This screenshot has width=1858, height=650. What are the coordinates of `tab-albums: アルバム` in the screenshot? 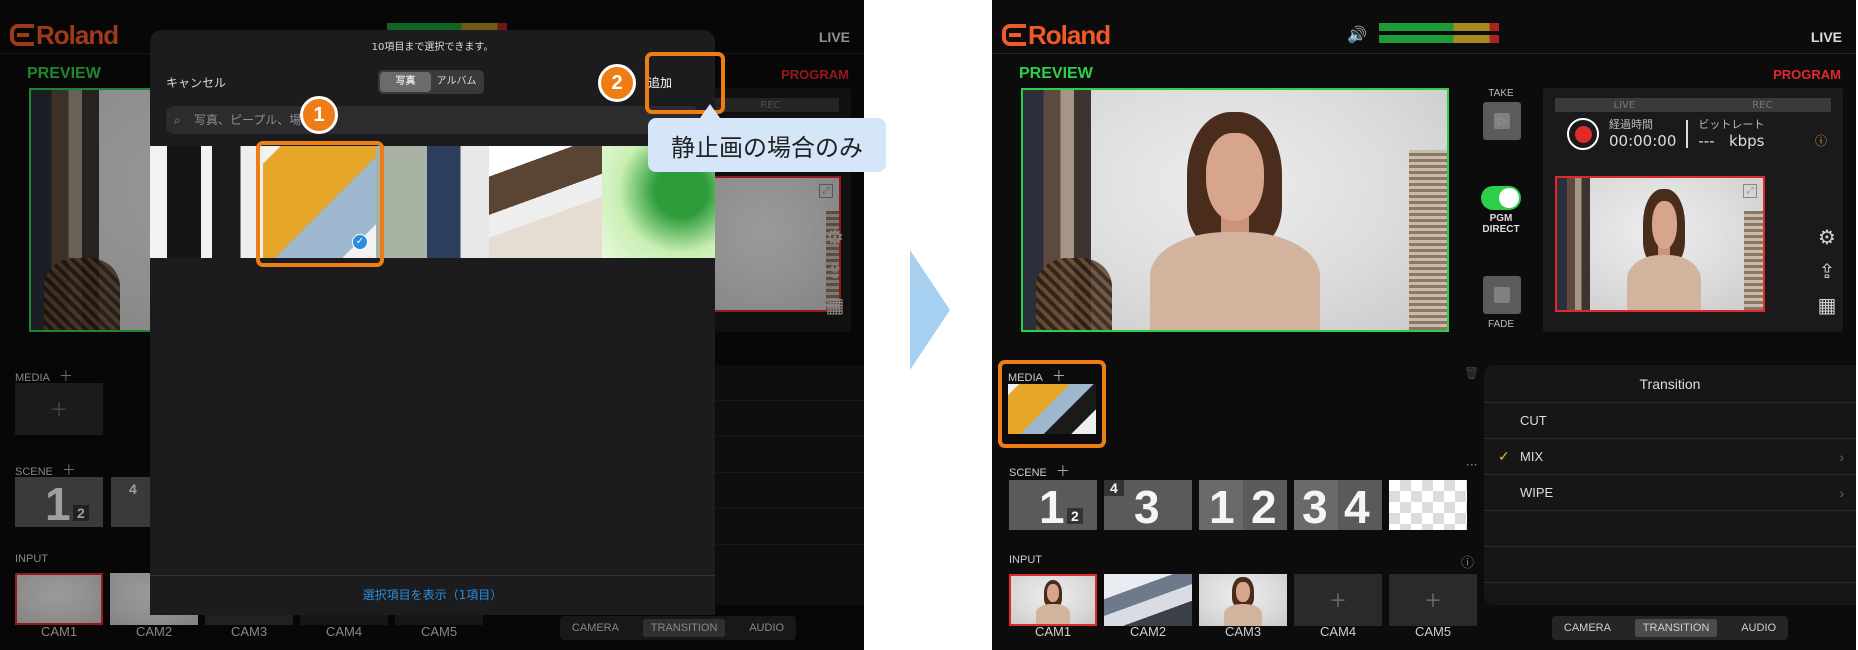 It's located at (456, 82).